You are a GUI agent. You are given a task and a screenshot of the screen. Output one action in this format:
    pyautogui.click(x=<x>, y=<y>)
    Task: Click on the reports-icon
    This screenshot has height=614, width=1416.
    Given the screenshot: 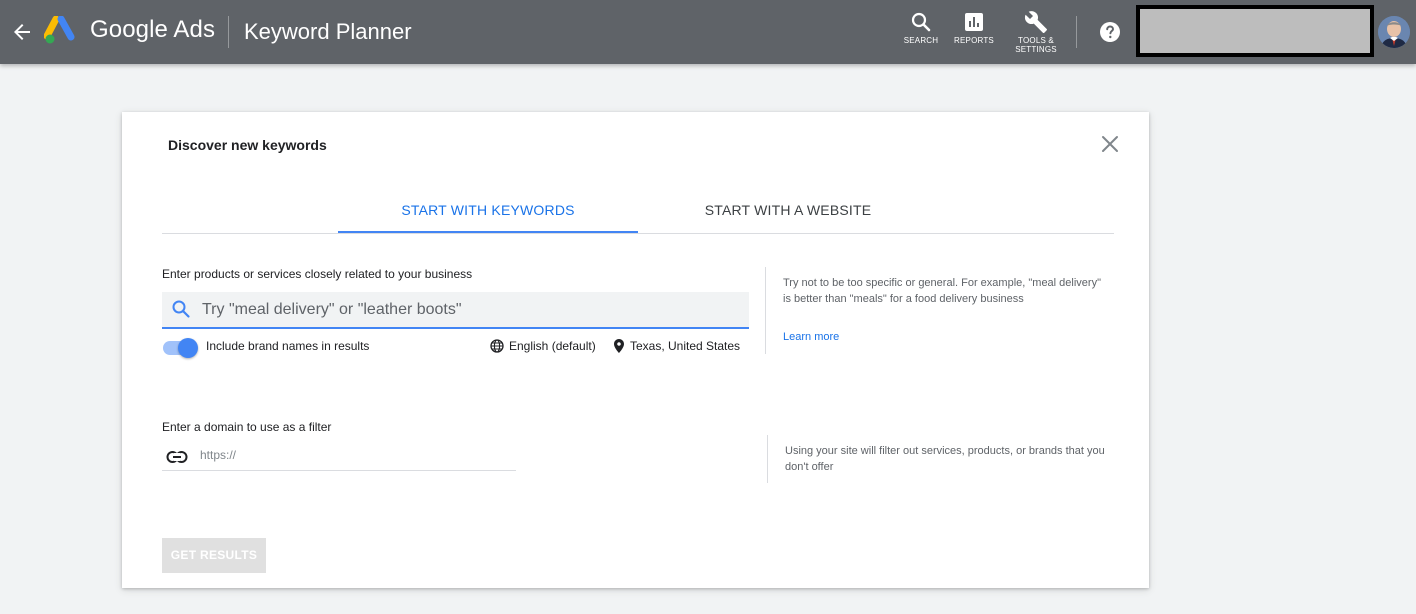 What is the action you would take?
    pyautogui.click(x=974, y=22)
    